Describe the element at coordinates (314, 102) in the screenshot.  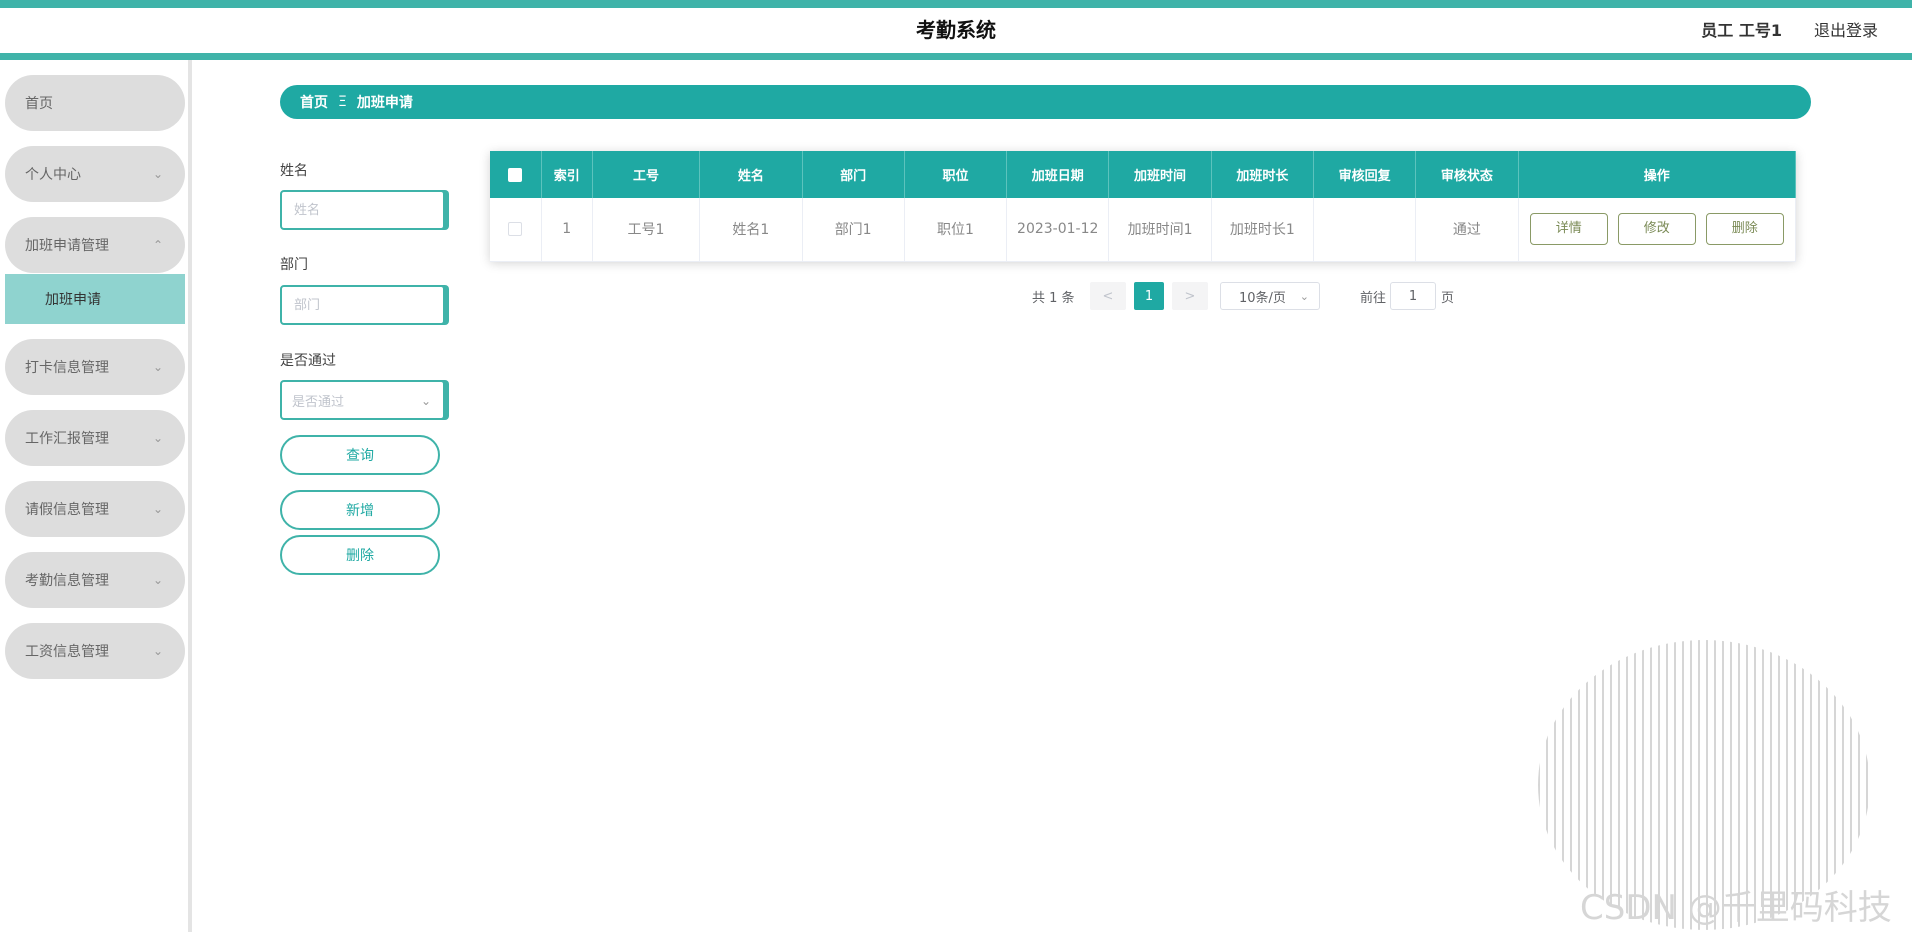
I see `breadcrumb-home: 首页` at that location.